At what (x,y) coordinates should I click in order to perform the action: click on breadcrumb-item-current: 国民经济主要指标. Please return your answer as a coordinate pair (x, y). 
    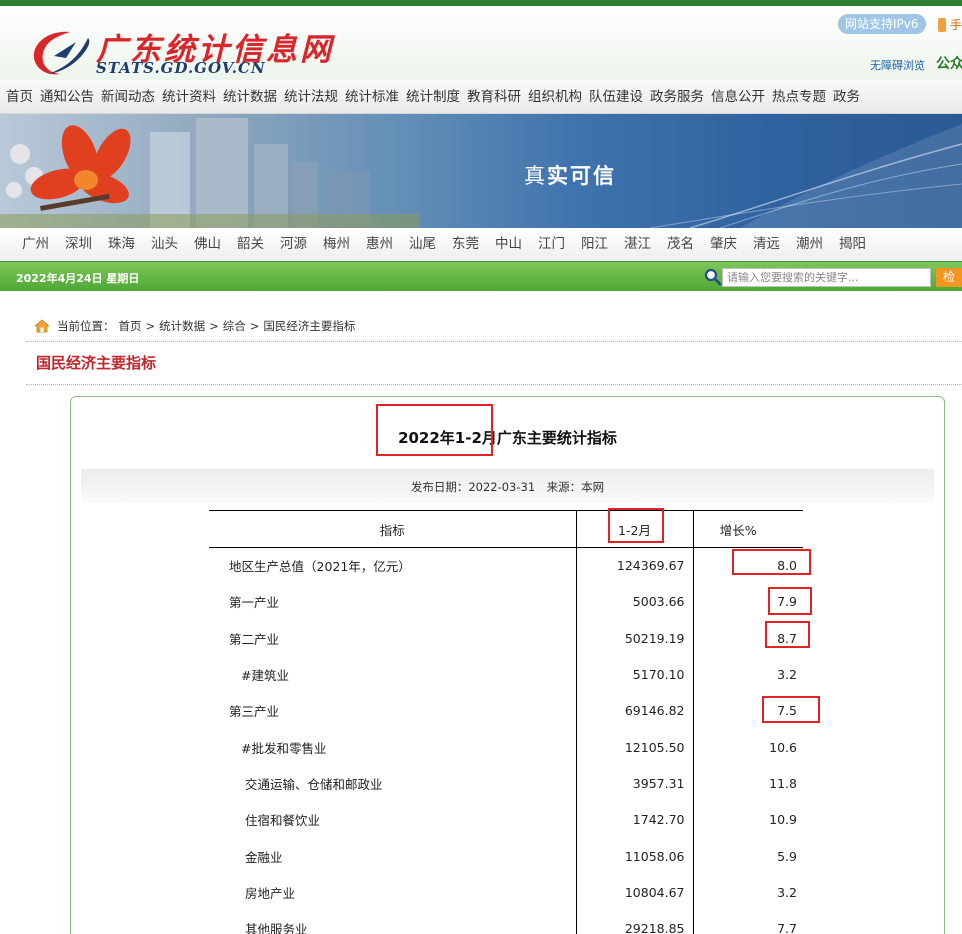
    Looking at the image, I should click on (309, 326).